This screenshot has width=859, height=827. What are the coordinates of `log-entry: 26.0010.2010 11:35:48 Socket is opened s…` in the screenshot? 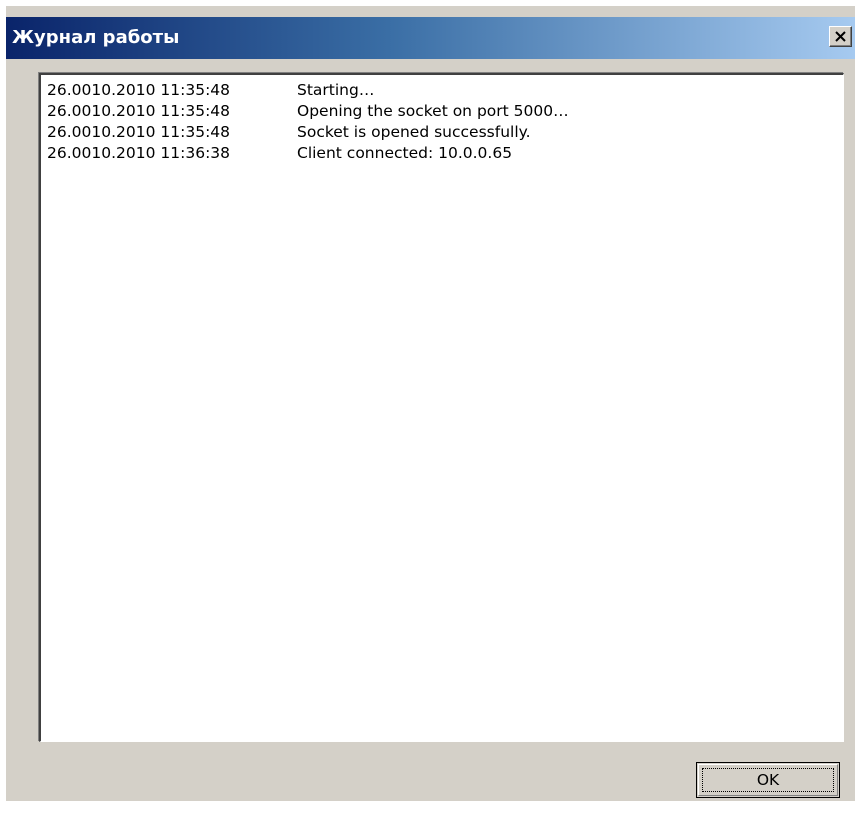 It's located at (445, 132).